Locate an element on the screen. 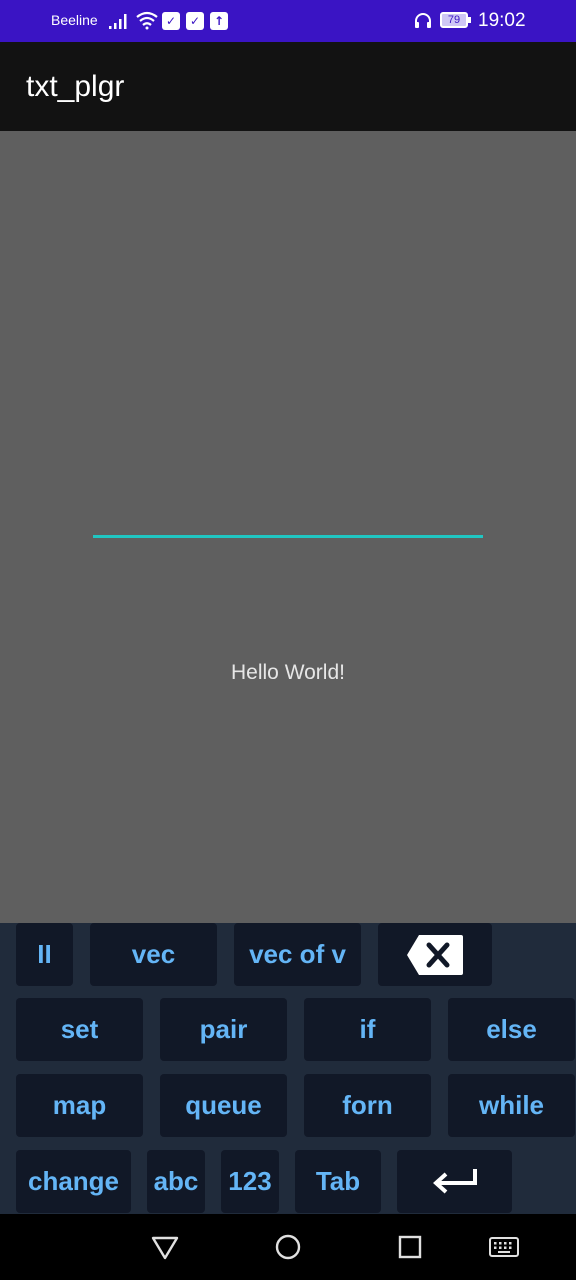  headphones-icon is located at coordinates (423, 20).